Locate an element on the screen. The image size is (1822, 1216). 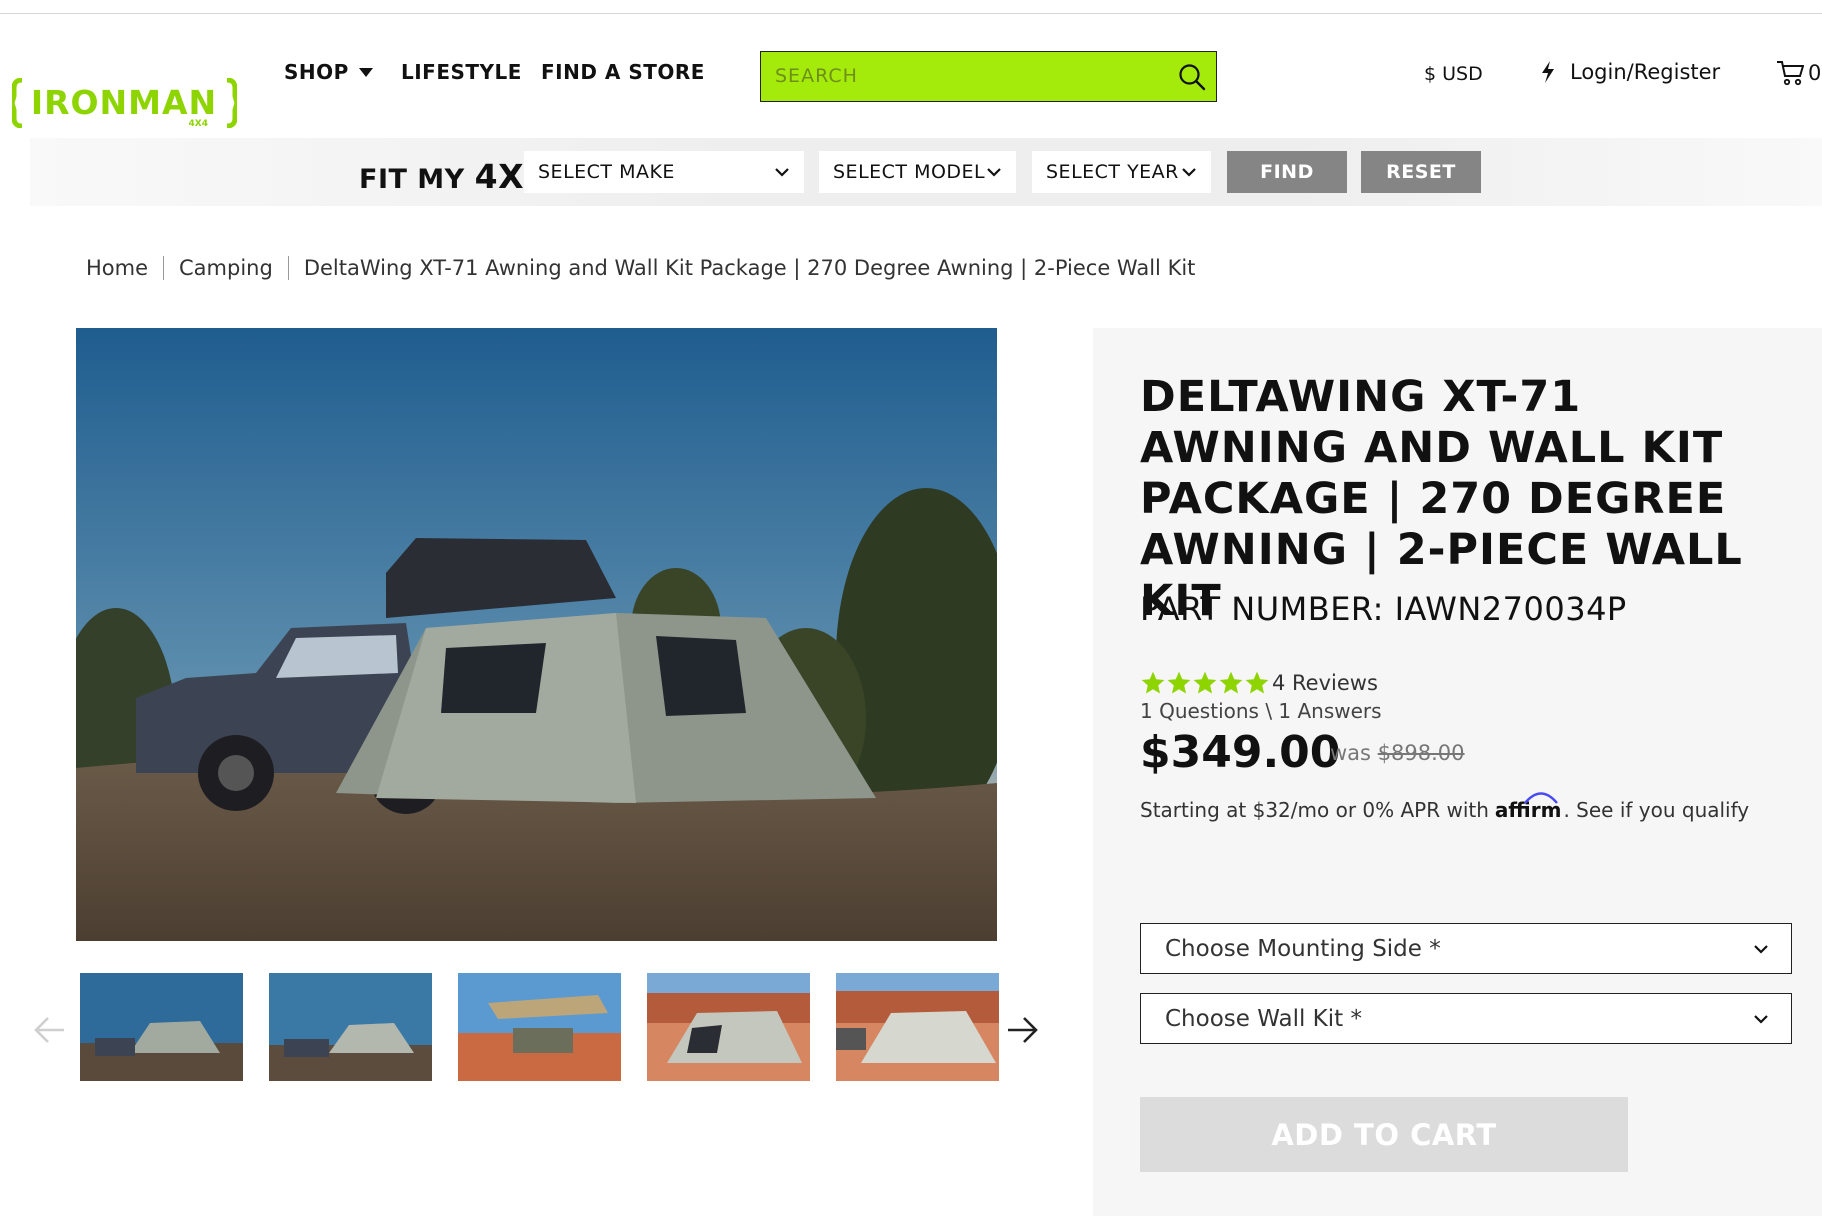
logo-sub: 4X4 is located at coordinates (198, 123).